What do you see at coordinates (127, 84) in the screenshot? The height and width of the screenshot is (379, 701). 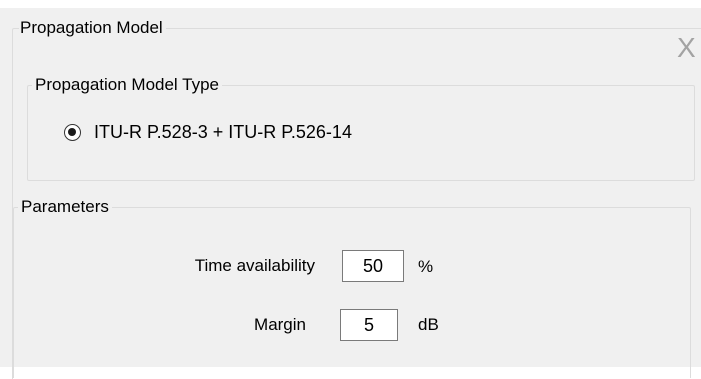 I see `propagation-model-type-title: Propagation Model Type` at bounding box center [127, 84].